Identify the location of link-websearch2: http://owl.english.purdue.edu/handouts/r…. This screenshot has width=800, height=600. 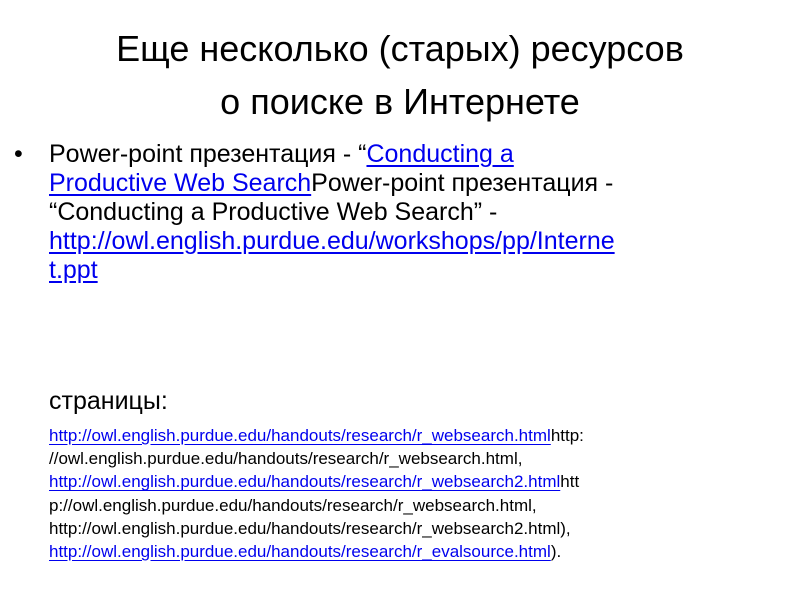
(304, 481).